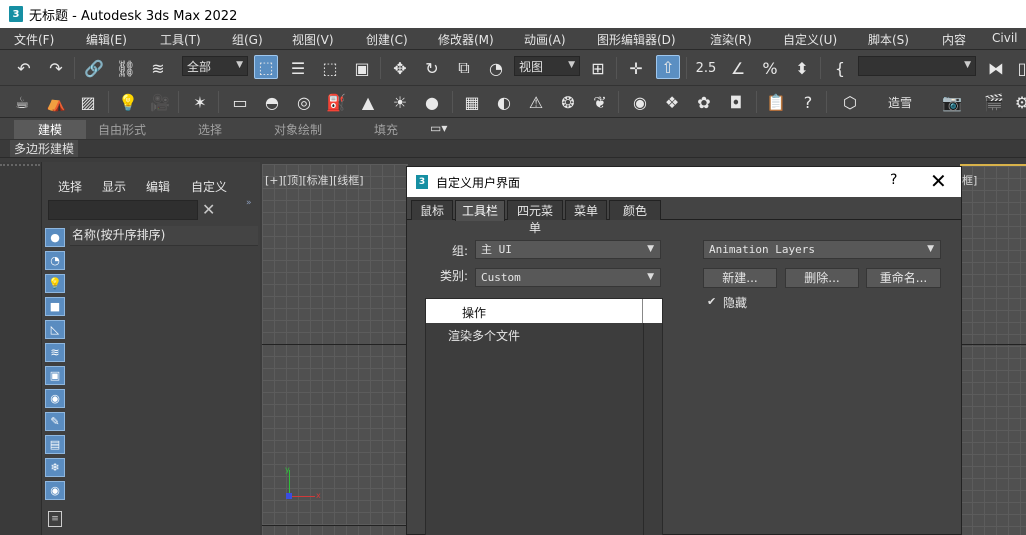  I want to click on close-icon: ✕, so click(938, 181).